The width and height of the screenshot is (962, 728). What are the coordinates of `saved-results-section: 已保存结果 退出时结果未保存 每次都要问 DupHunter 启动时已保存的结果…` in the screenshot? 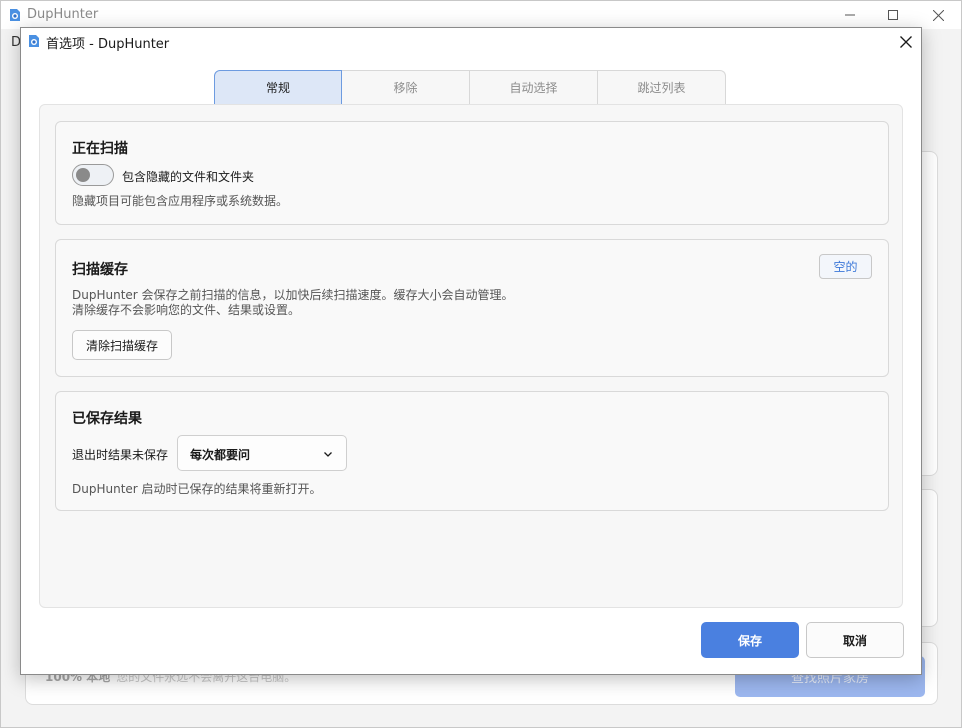 It's located at (472, 451).